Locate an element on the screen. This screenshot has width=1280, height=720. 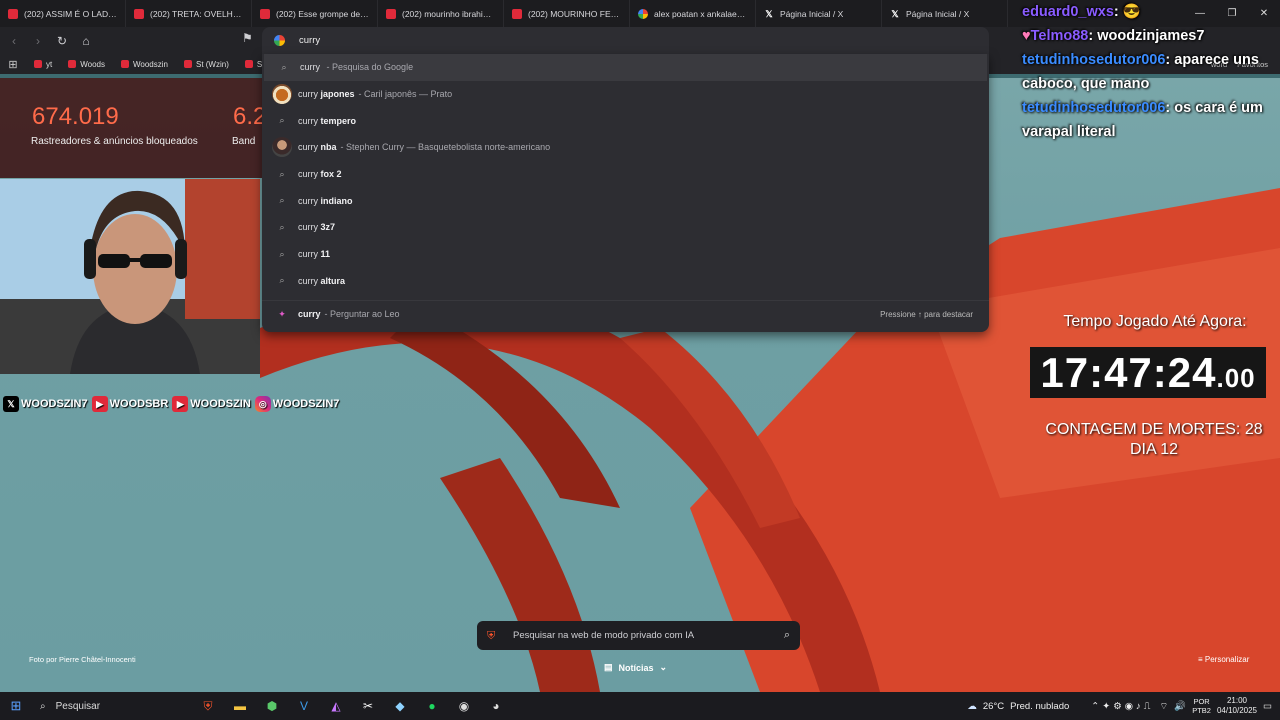
language-indicator: POR PTB2 is located at coordinates (1201, 706).